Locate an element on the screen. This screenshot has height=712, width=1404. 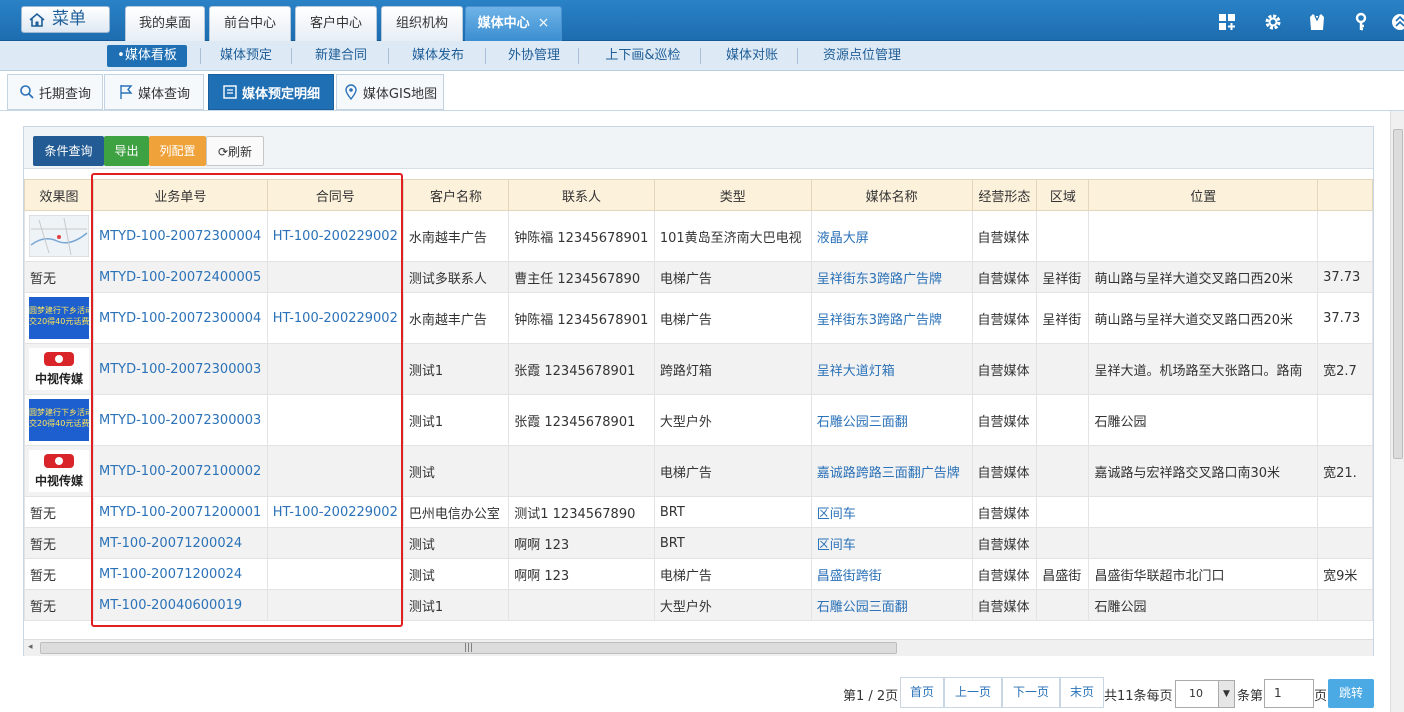
next-page-button: 下一页 is located at coordinates (1031, 692).